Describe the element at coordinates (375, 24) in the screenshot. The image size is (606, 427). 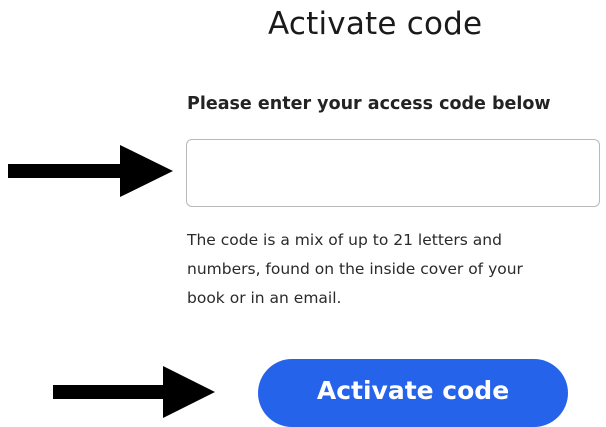
I see `page-title: Activate code` at that location.